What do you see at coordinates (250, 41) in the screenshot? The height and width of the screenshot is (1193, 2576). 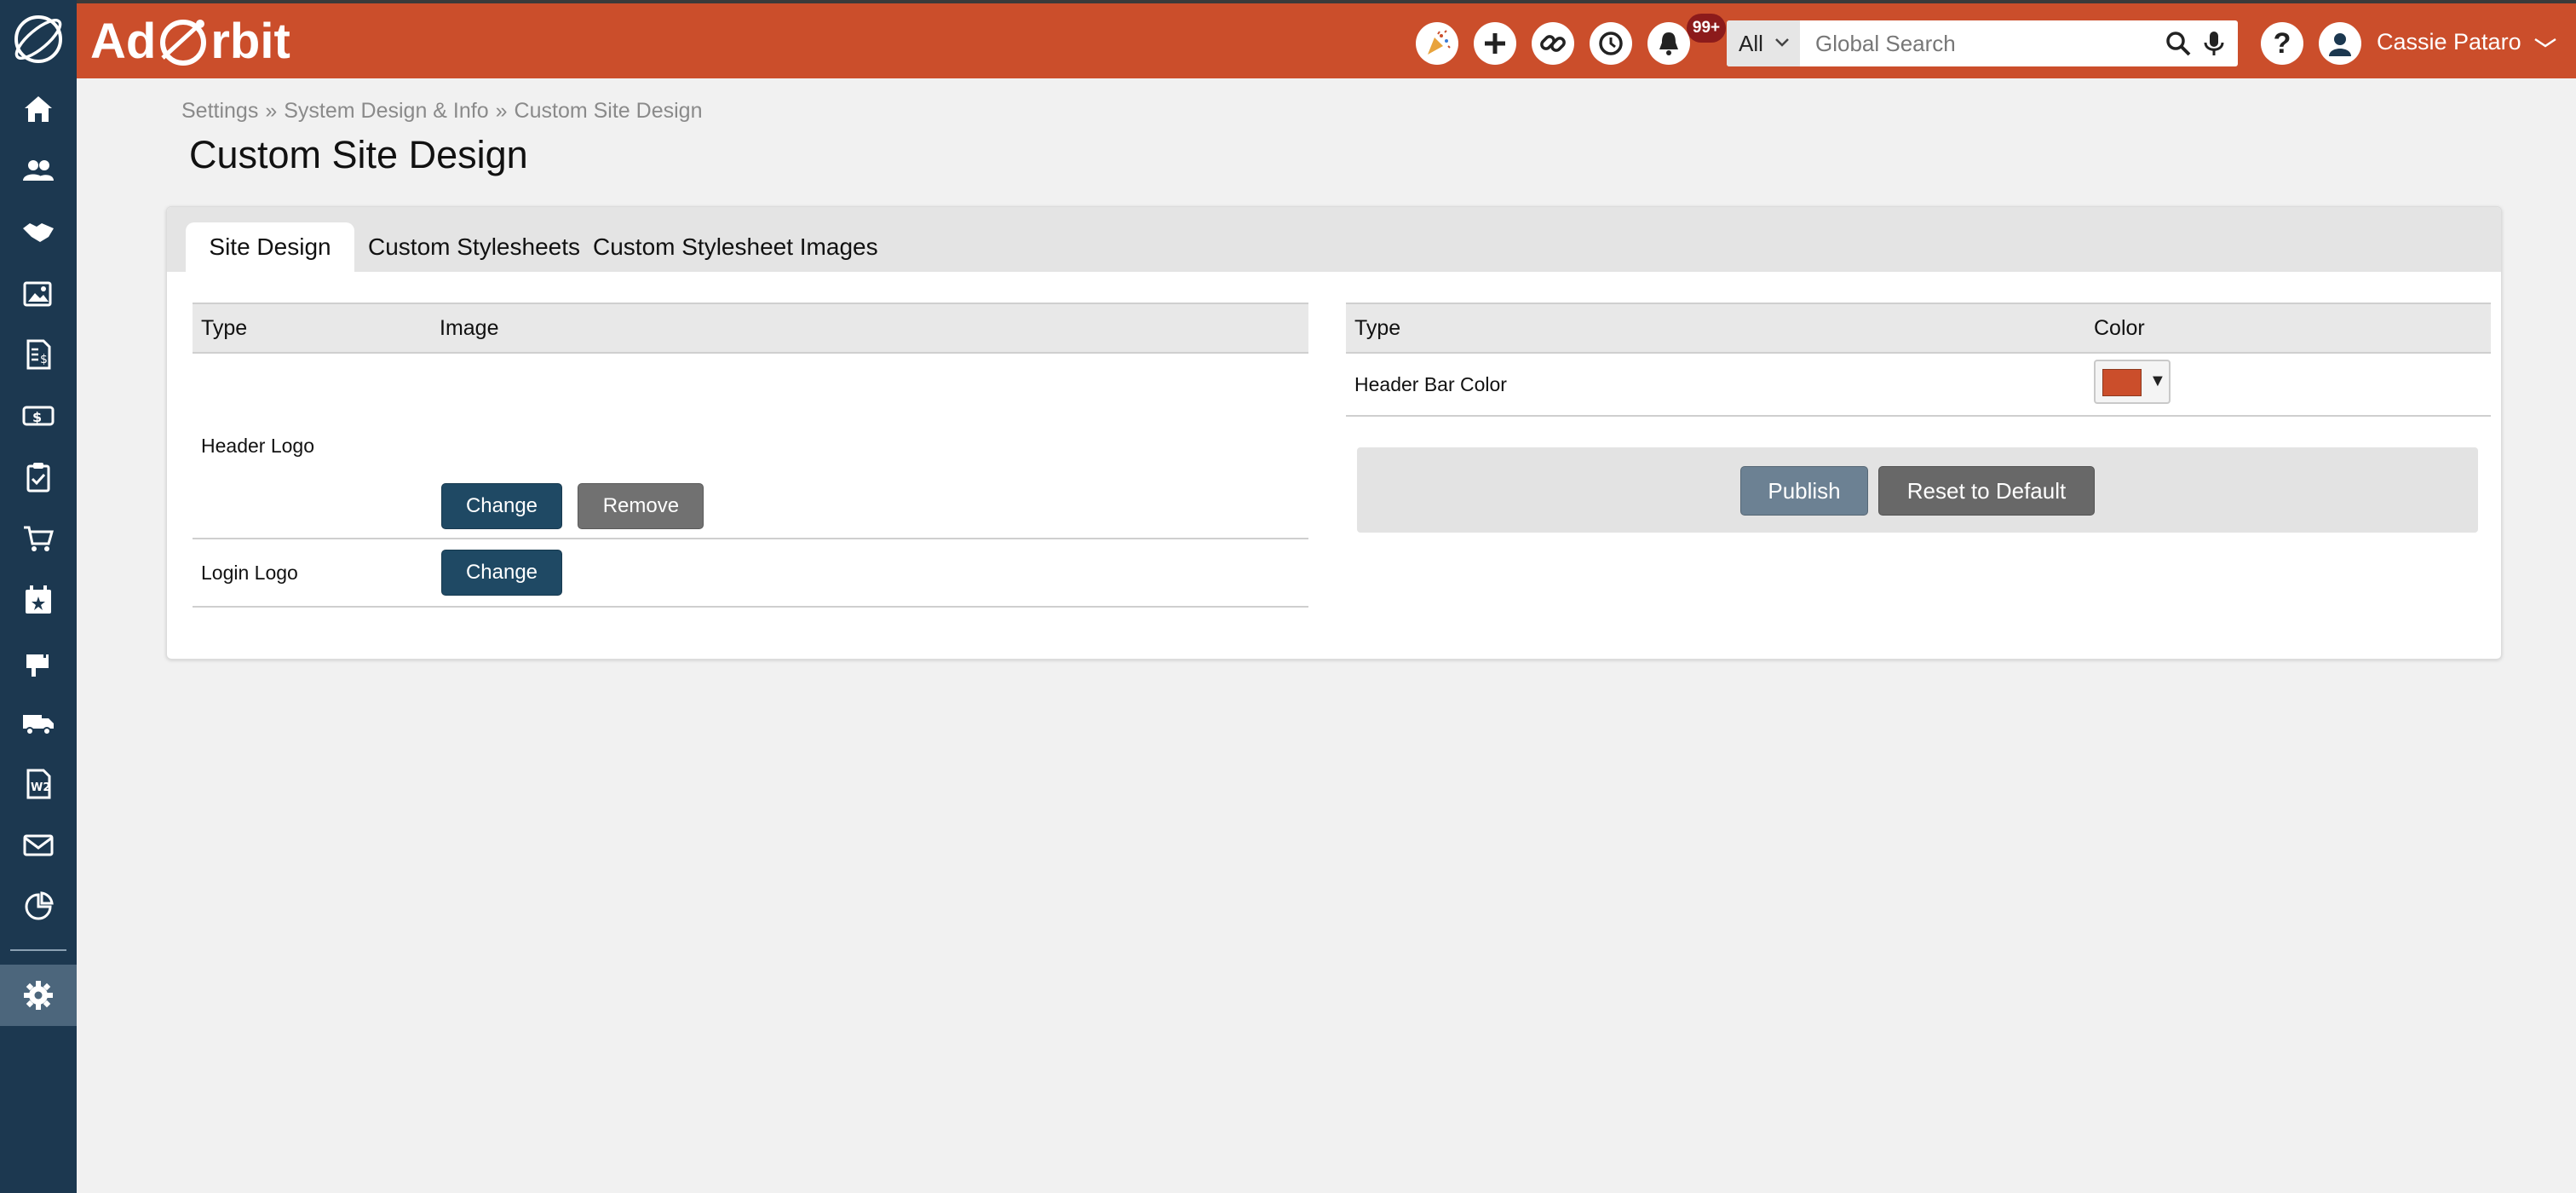 I see `brand-text-rbit: rbit` at bounding box center [250, 41].